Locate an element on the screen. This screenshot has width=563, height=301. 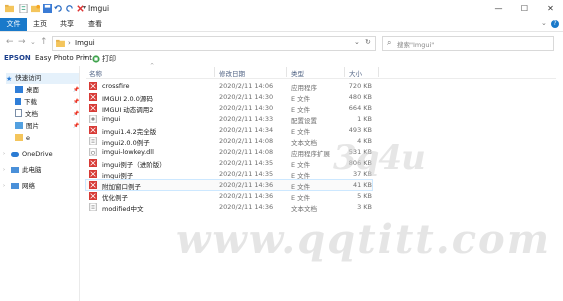
file-size: 3 KB is located at coordinates (364, 207).